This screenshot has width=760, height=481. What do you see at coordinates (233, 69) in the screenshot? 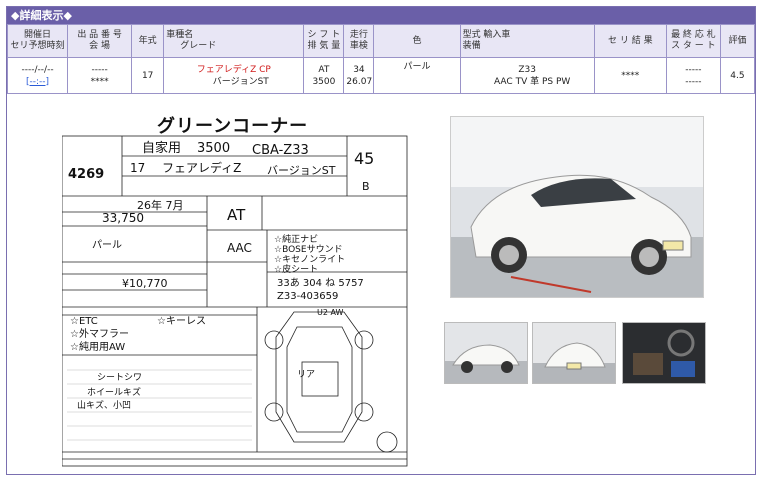
I see `car-name: フェアレディZ CP` at bounding box center [233, 69].